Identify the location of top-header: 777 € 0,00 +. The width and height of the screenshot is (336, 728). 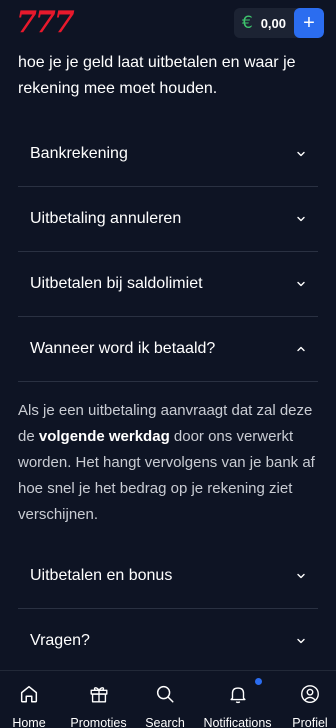
(168, 23).